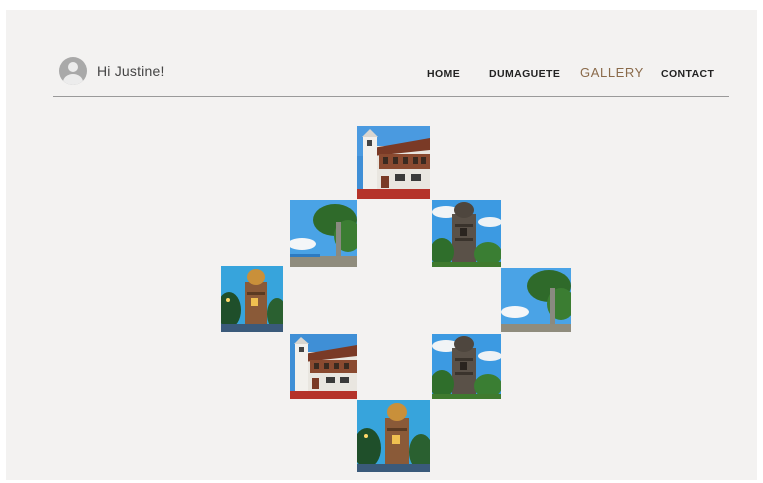 Image resolution: width=763 pixels, height=483 pixels. I want to click on greeting-text: Hi Justine!, so click(131, 71).